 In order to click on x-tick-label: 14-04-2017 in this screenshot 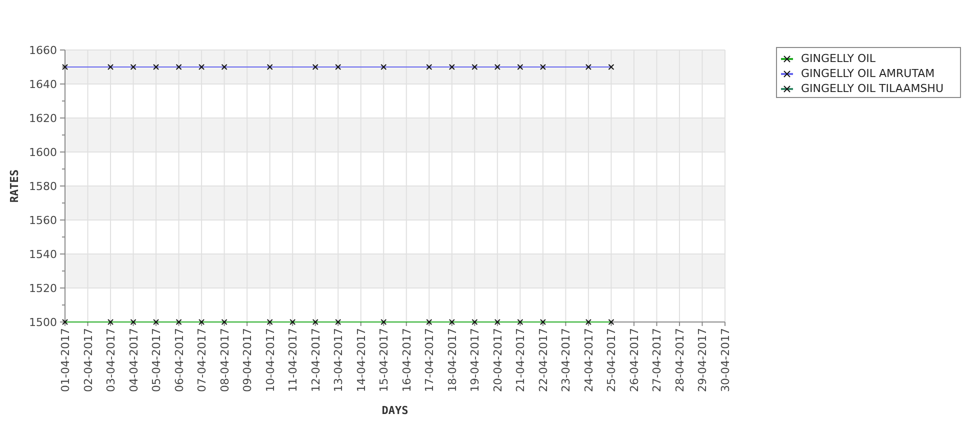, I will do `click(361, 360)`.